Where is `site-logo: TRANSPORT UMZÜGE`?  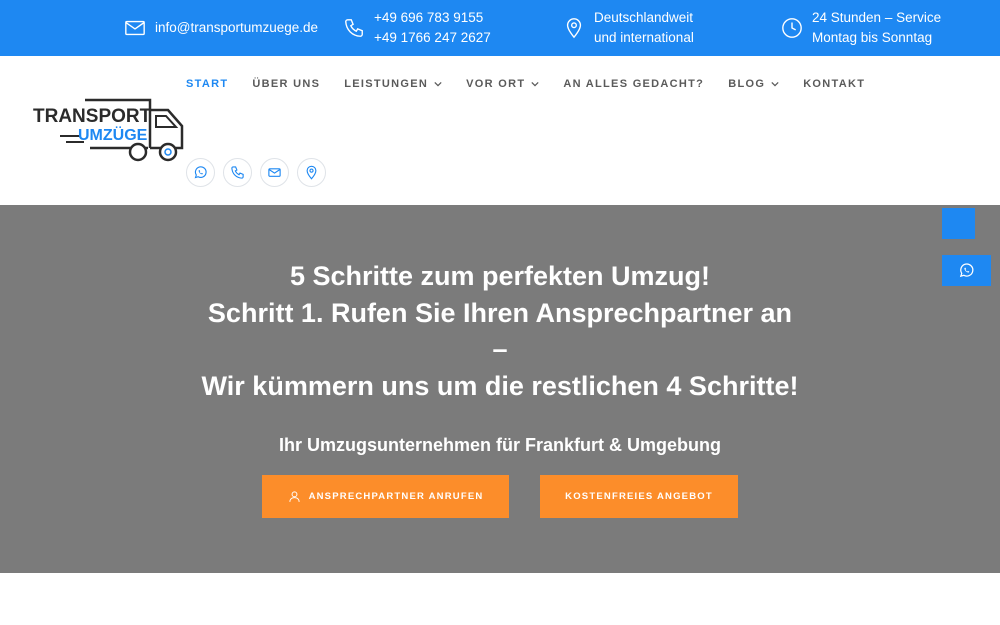 site-logo: TRANSPORT UMZÜGE is located at coordinates (110, 131).